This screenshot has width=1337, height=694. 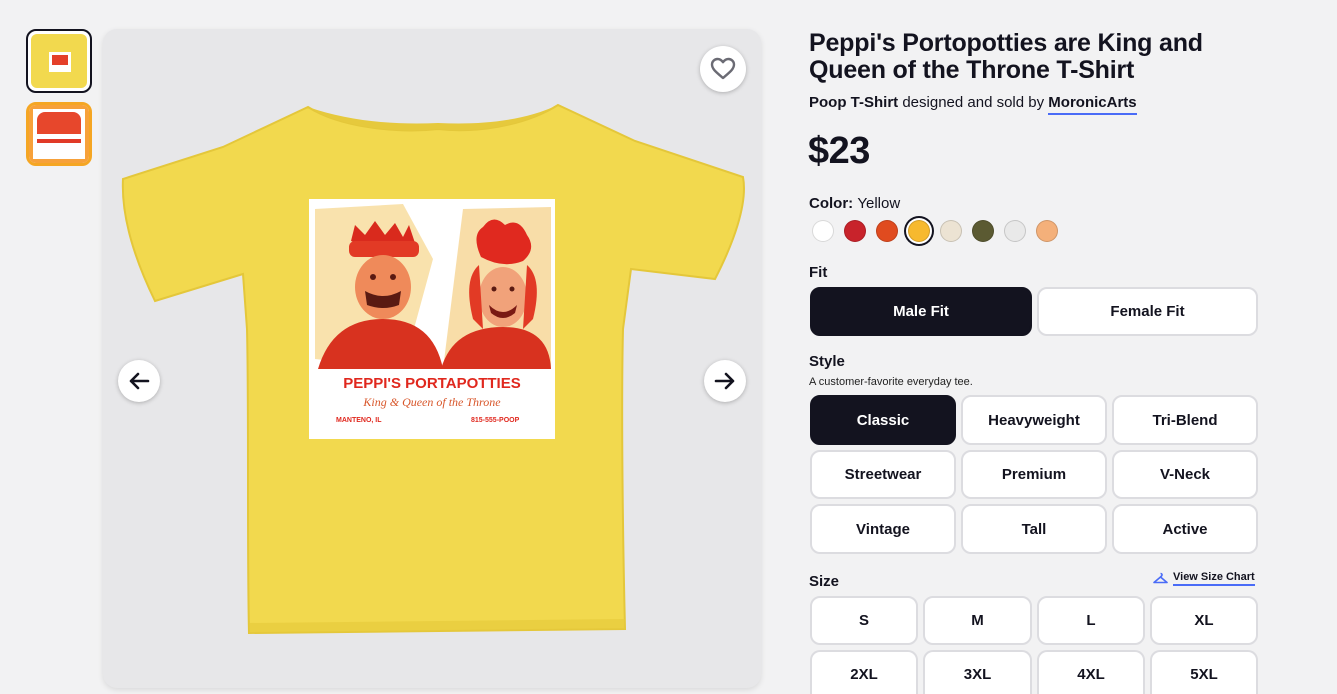 What do you see at coordinates (919, 231) in the screenshot?
I see `color-swatch-yellow` at bounding box center [919, 231].